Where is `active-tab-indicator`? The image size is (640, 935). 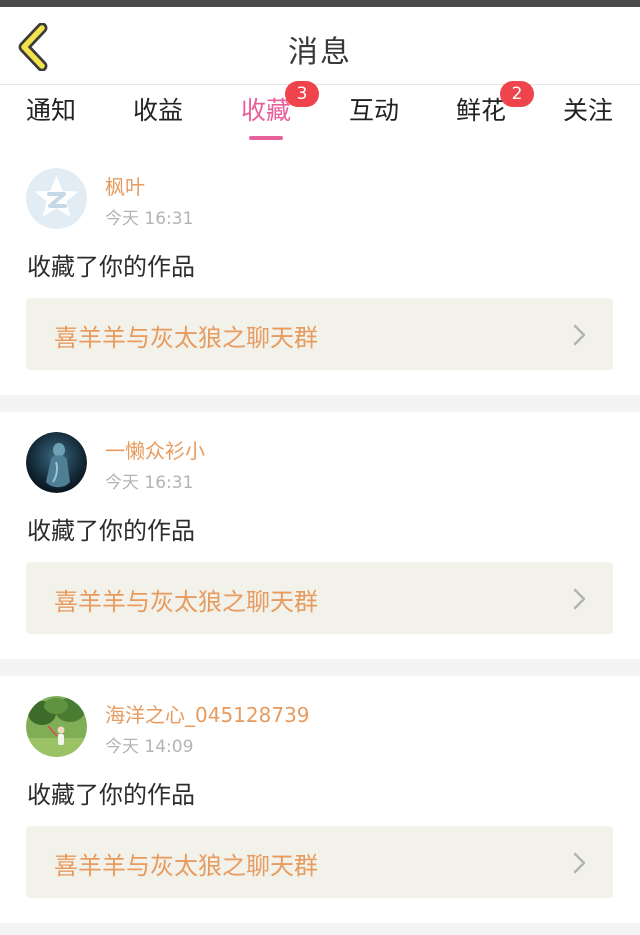 active-tab-indicator is located at coordinates (266, 138).